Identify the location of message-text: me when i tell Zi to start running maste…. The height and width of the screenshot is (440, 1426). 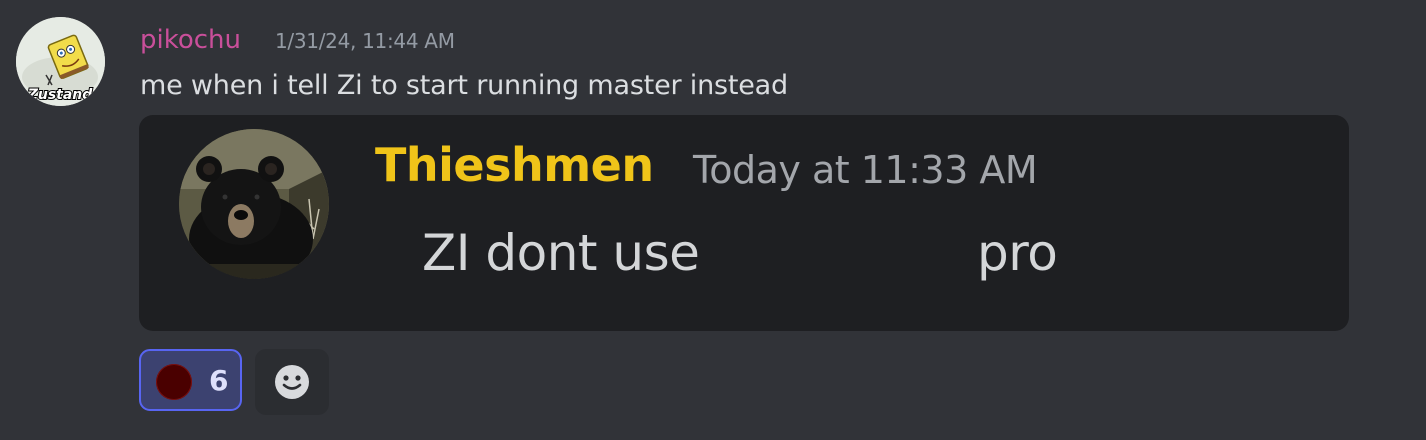
(464, 85).